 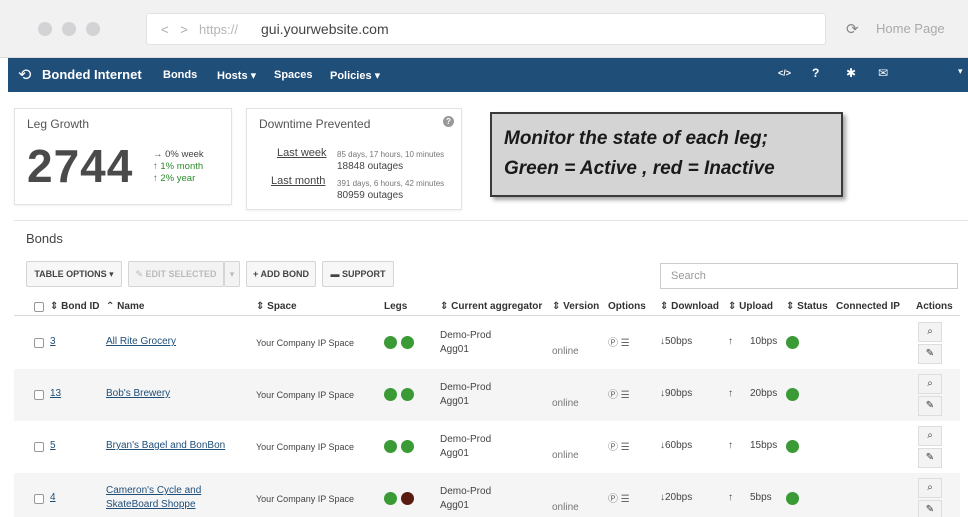 What do you see at coordinates (276, 306) in the screenshot?
I see `col-space: ⇕ Space` at bounding box center [276, 306].